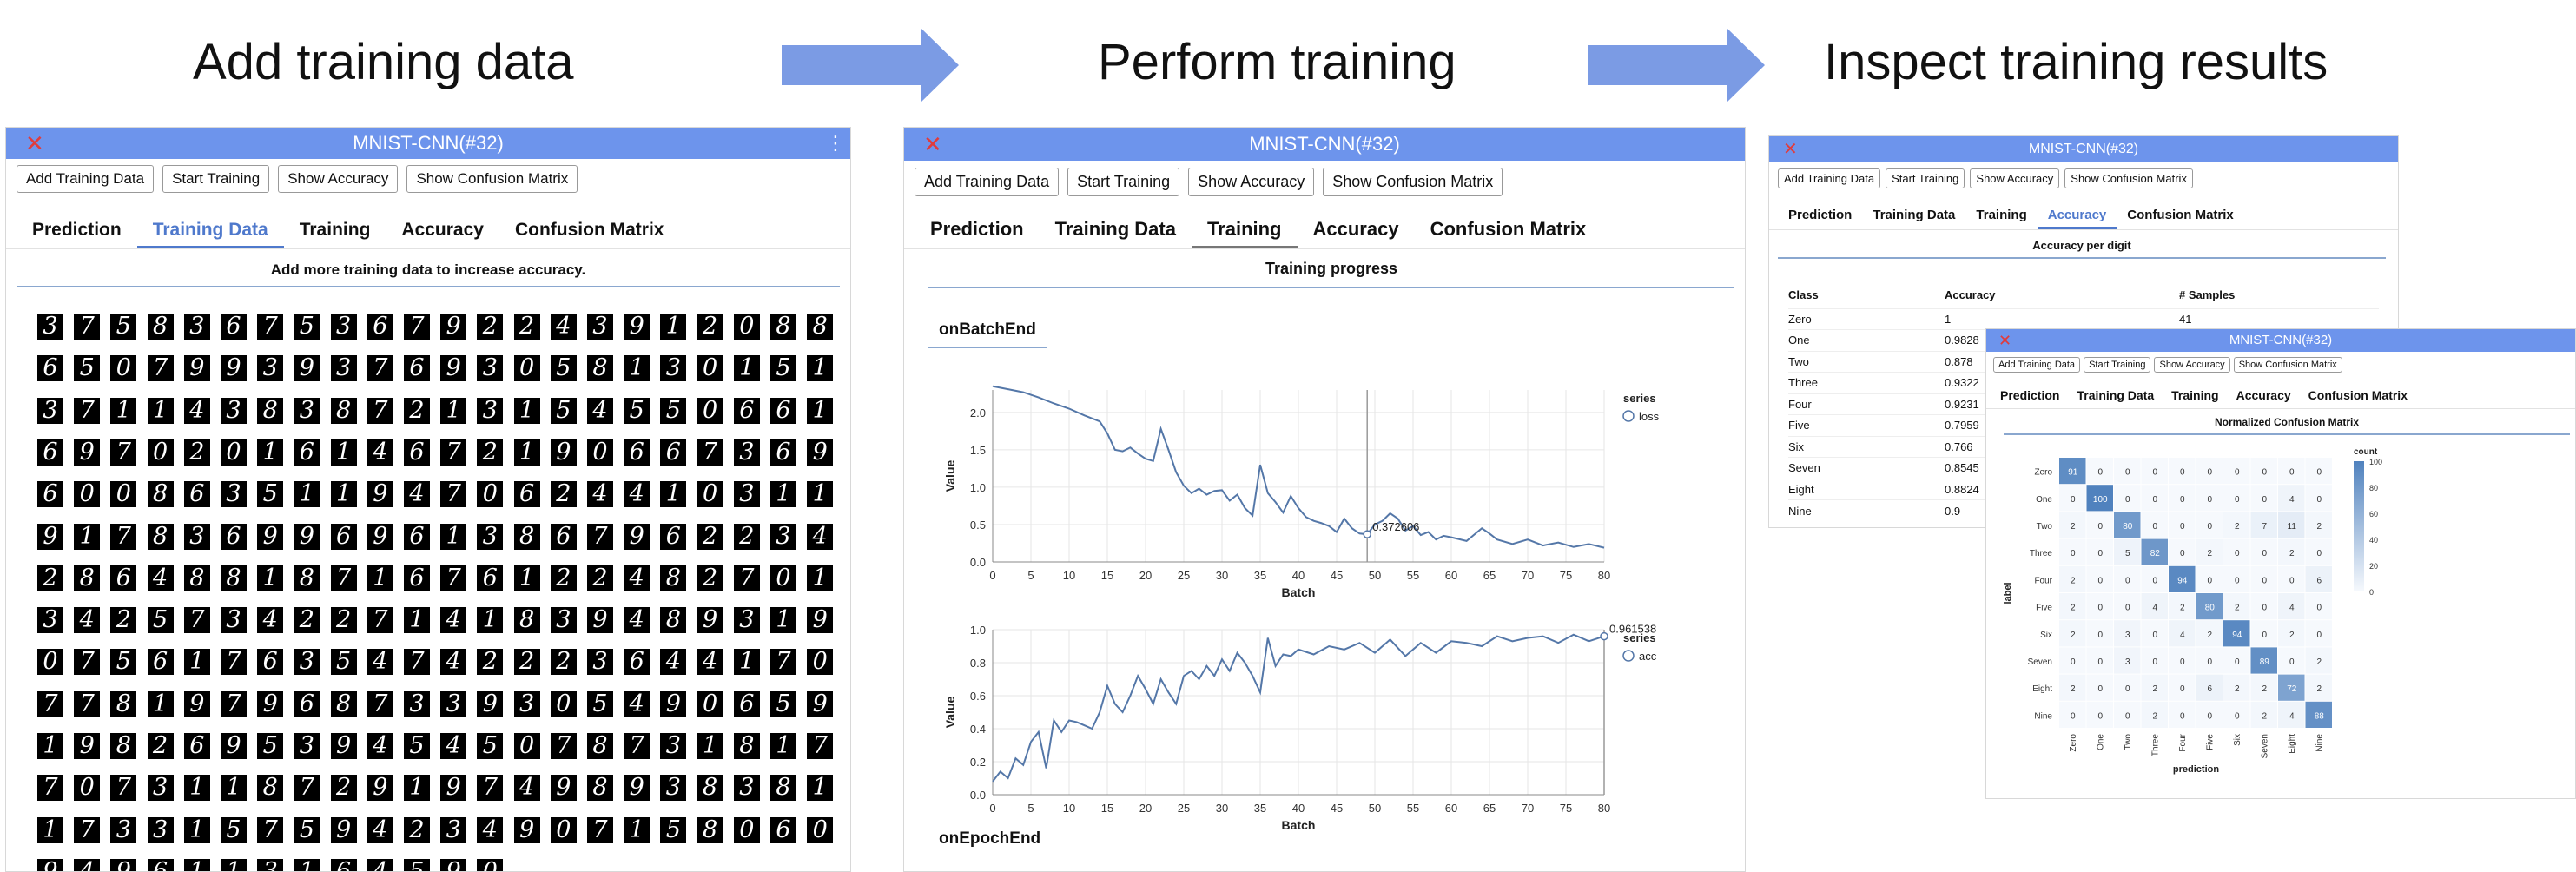  What do you see at coordinates (383, 62) in the screenshot?
I see `step-title-add-training-data: Add training data` at bounding box center [383, 62].